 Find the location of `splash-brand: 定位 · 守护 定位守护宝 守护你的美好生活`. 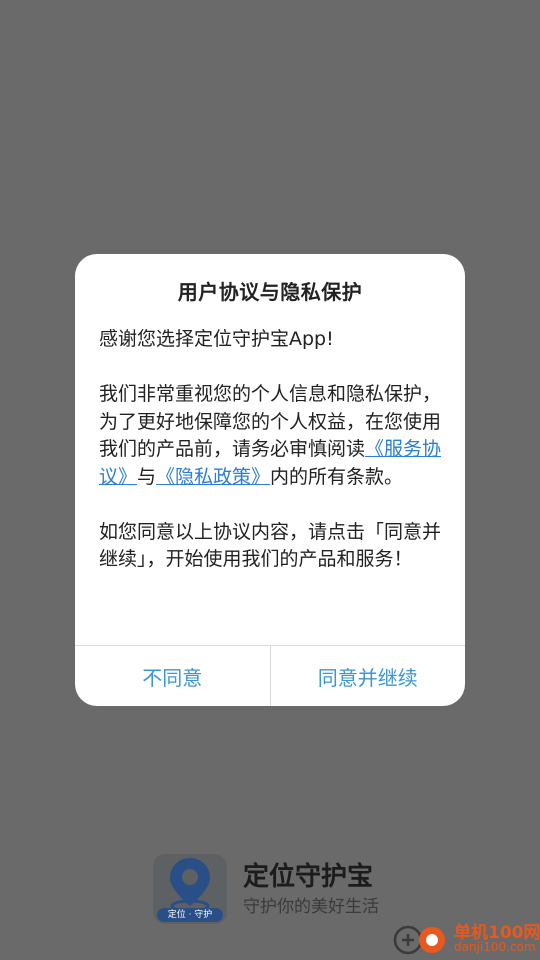

splash-brand: 定位 · 守护 定位守护宝 守护你的美好生活 is located at coordinates (283, 888).